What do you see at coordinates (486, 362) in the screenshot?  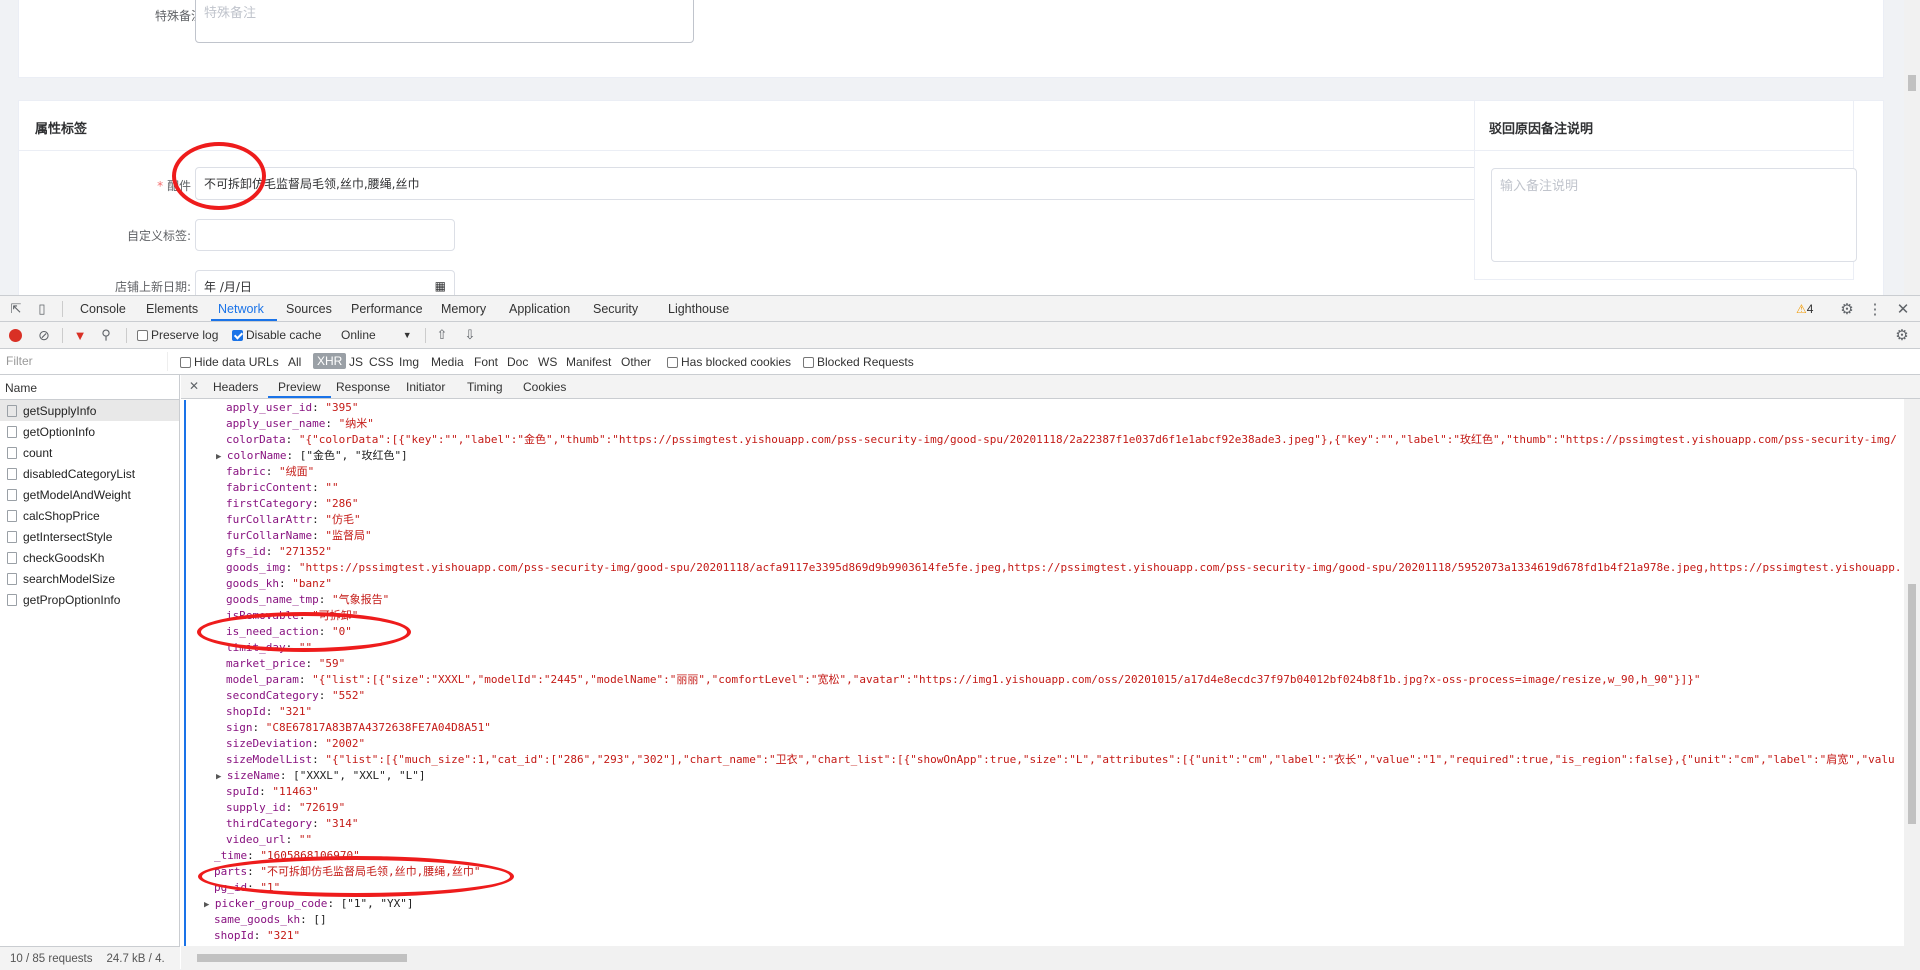 I see `type-filter-font: Font` at bounding box center [486, 362].